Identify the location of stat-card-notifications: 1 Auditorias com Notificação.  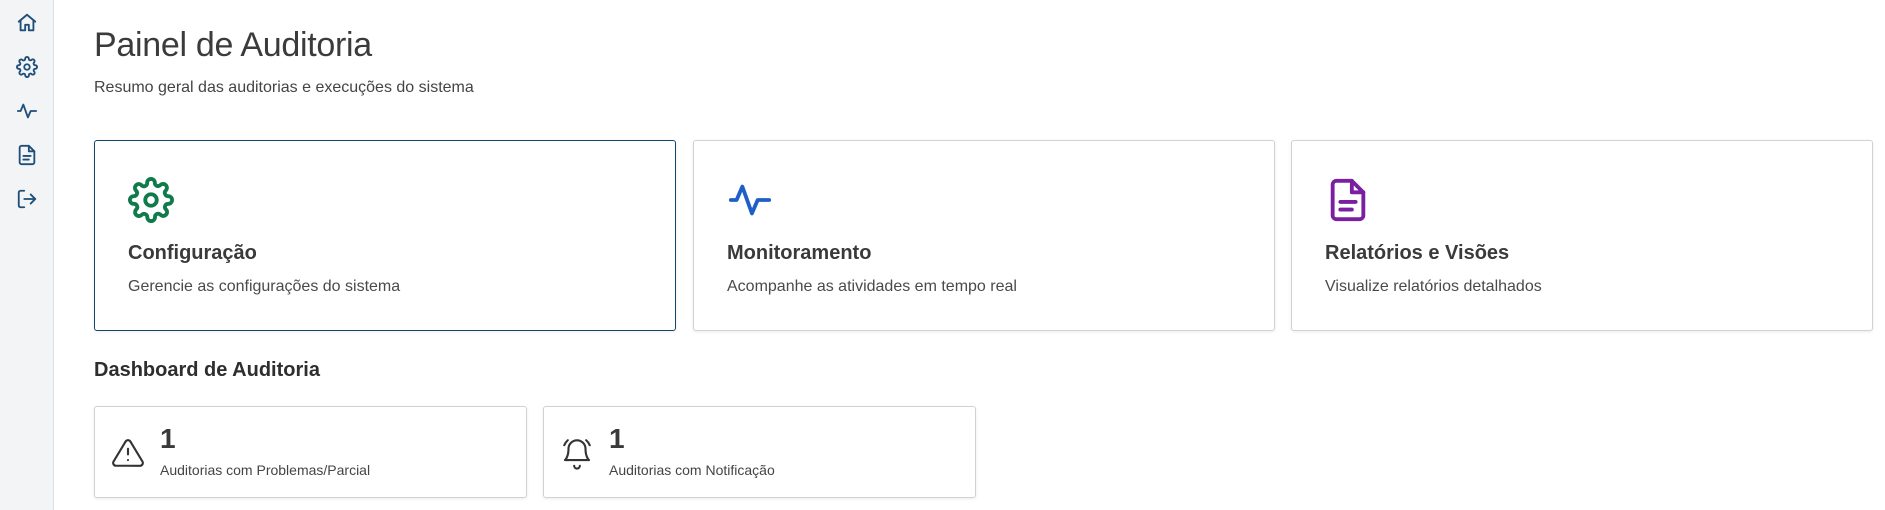
(759, 452).